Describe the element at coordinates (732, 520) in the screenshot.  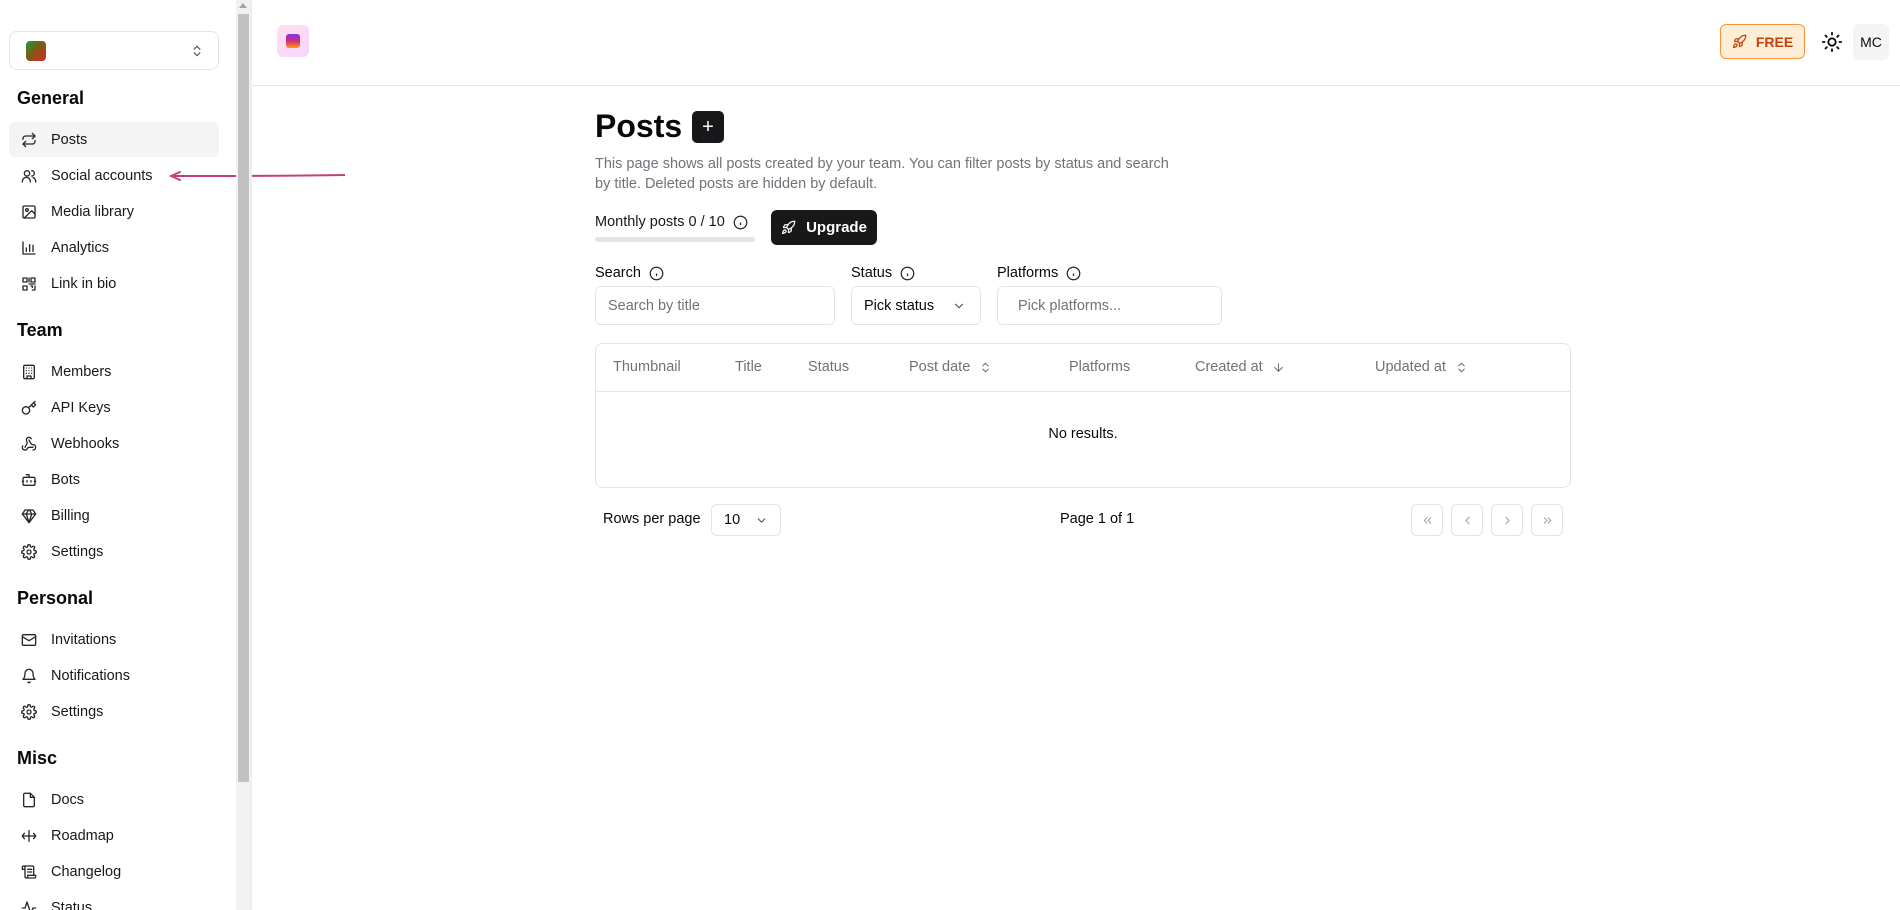
I see `rows-per-page-value: 10` at that location.